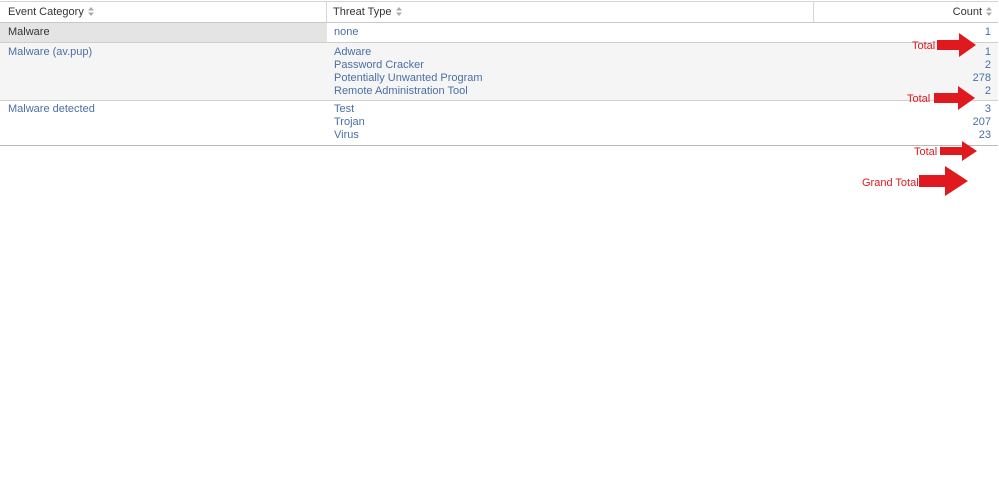  Describe the element at coordinates (906, 12) in the screenshot. I see `column-header-count: Count` at that location.